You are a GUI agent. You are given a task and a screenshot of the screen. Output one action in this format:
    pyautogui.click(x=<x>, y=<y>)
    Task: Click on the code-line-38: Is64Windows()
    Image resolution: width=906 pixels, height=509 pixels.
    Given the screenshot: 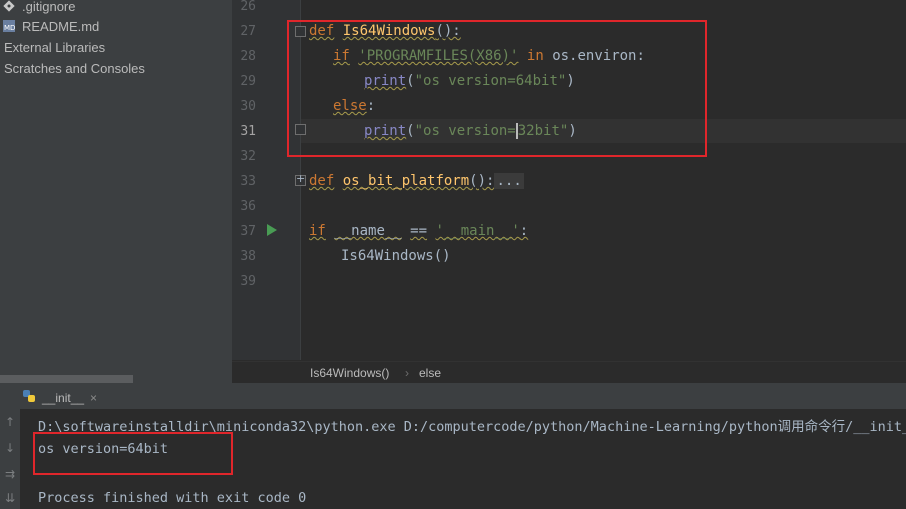 What is the action you would take?
    pyautogui.click(x=396, y=256)
    